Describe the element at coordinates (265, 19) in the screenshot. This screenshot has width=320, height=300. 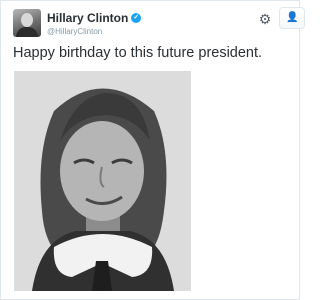
I see `gear-icon: ⚙` at that location.